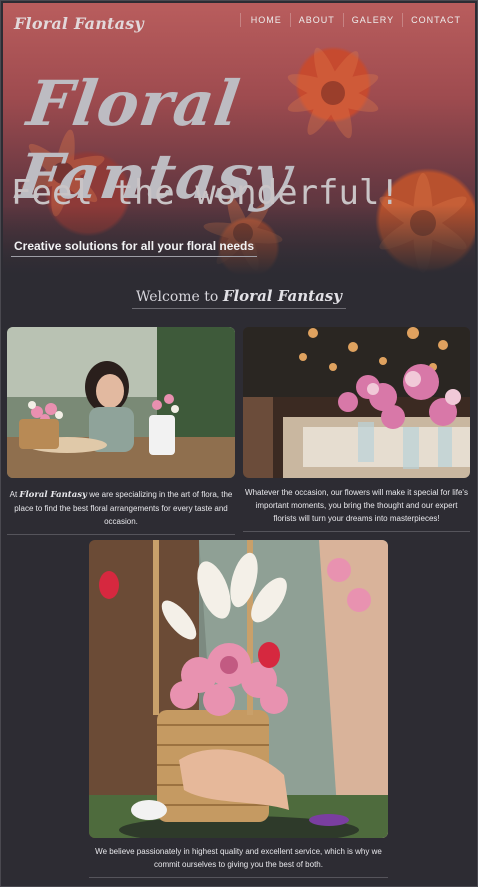  I want to click on nav-galery: GALERY, so click(372, 20).